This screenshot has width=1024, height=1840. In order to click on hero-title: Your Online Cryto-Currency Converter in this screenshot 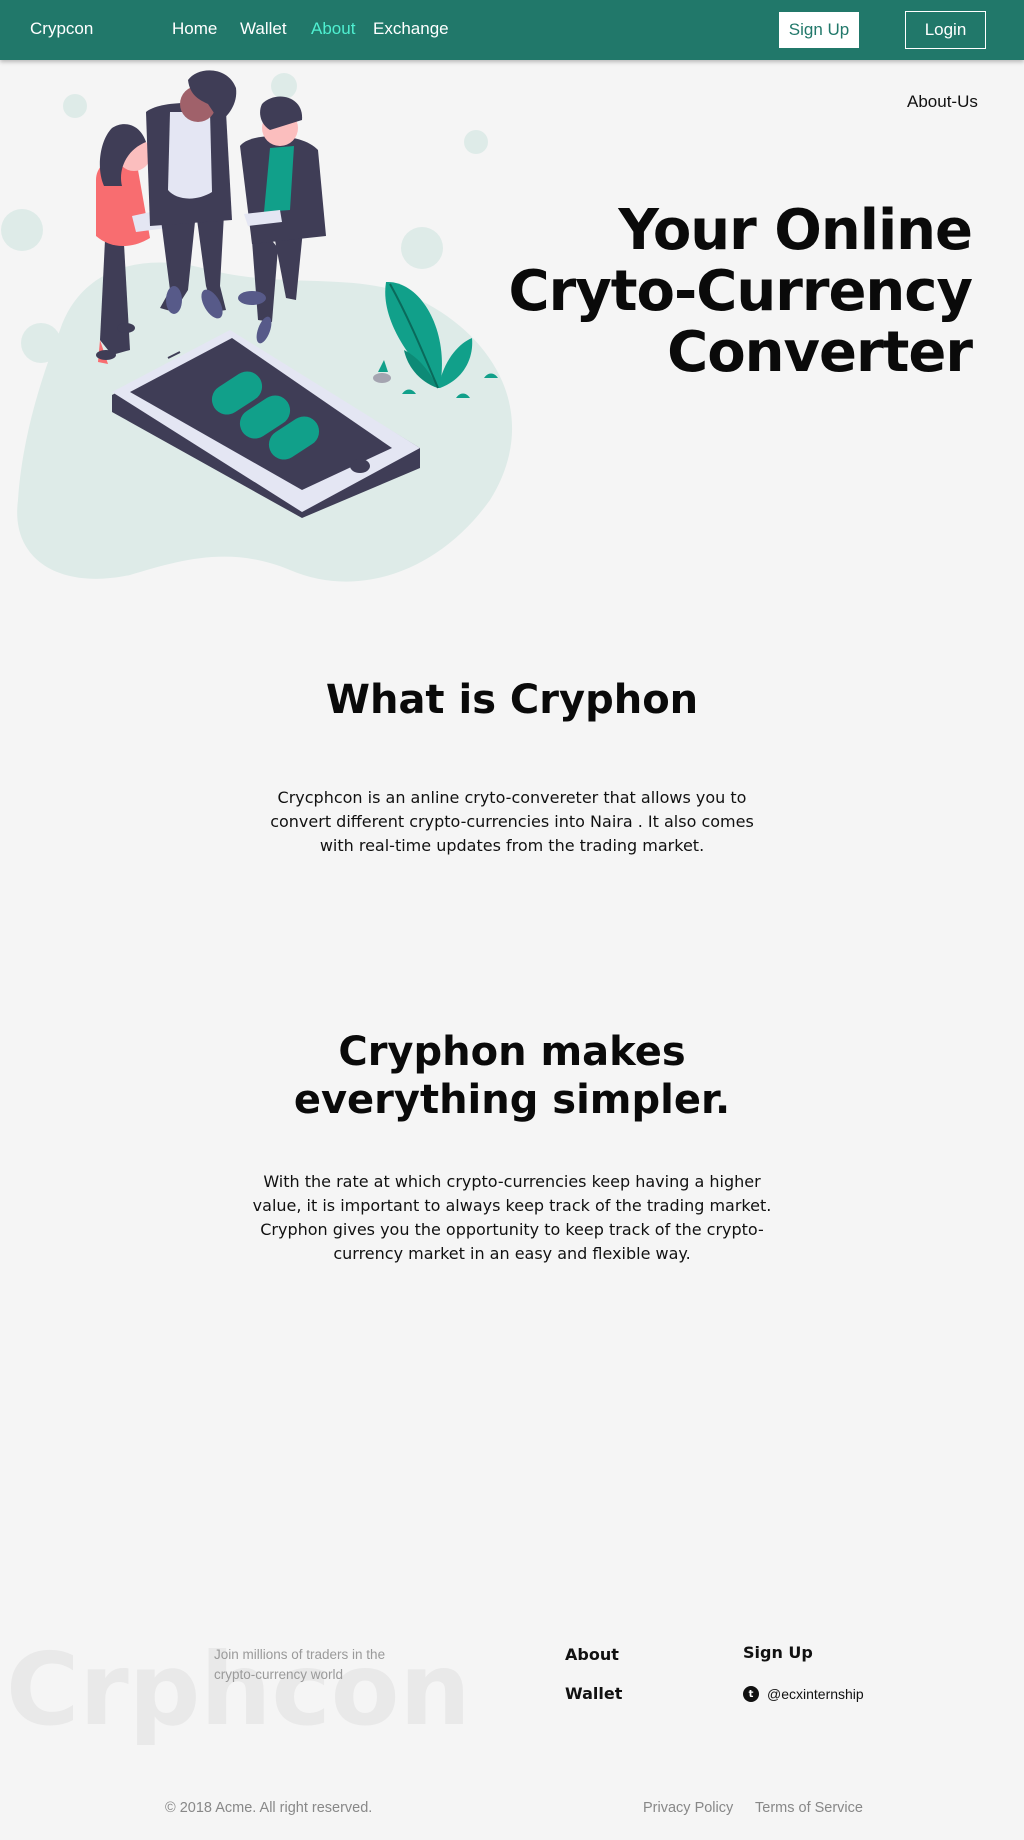, I will do `click(722, 291)`.